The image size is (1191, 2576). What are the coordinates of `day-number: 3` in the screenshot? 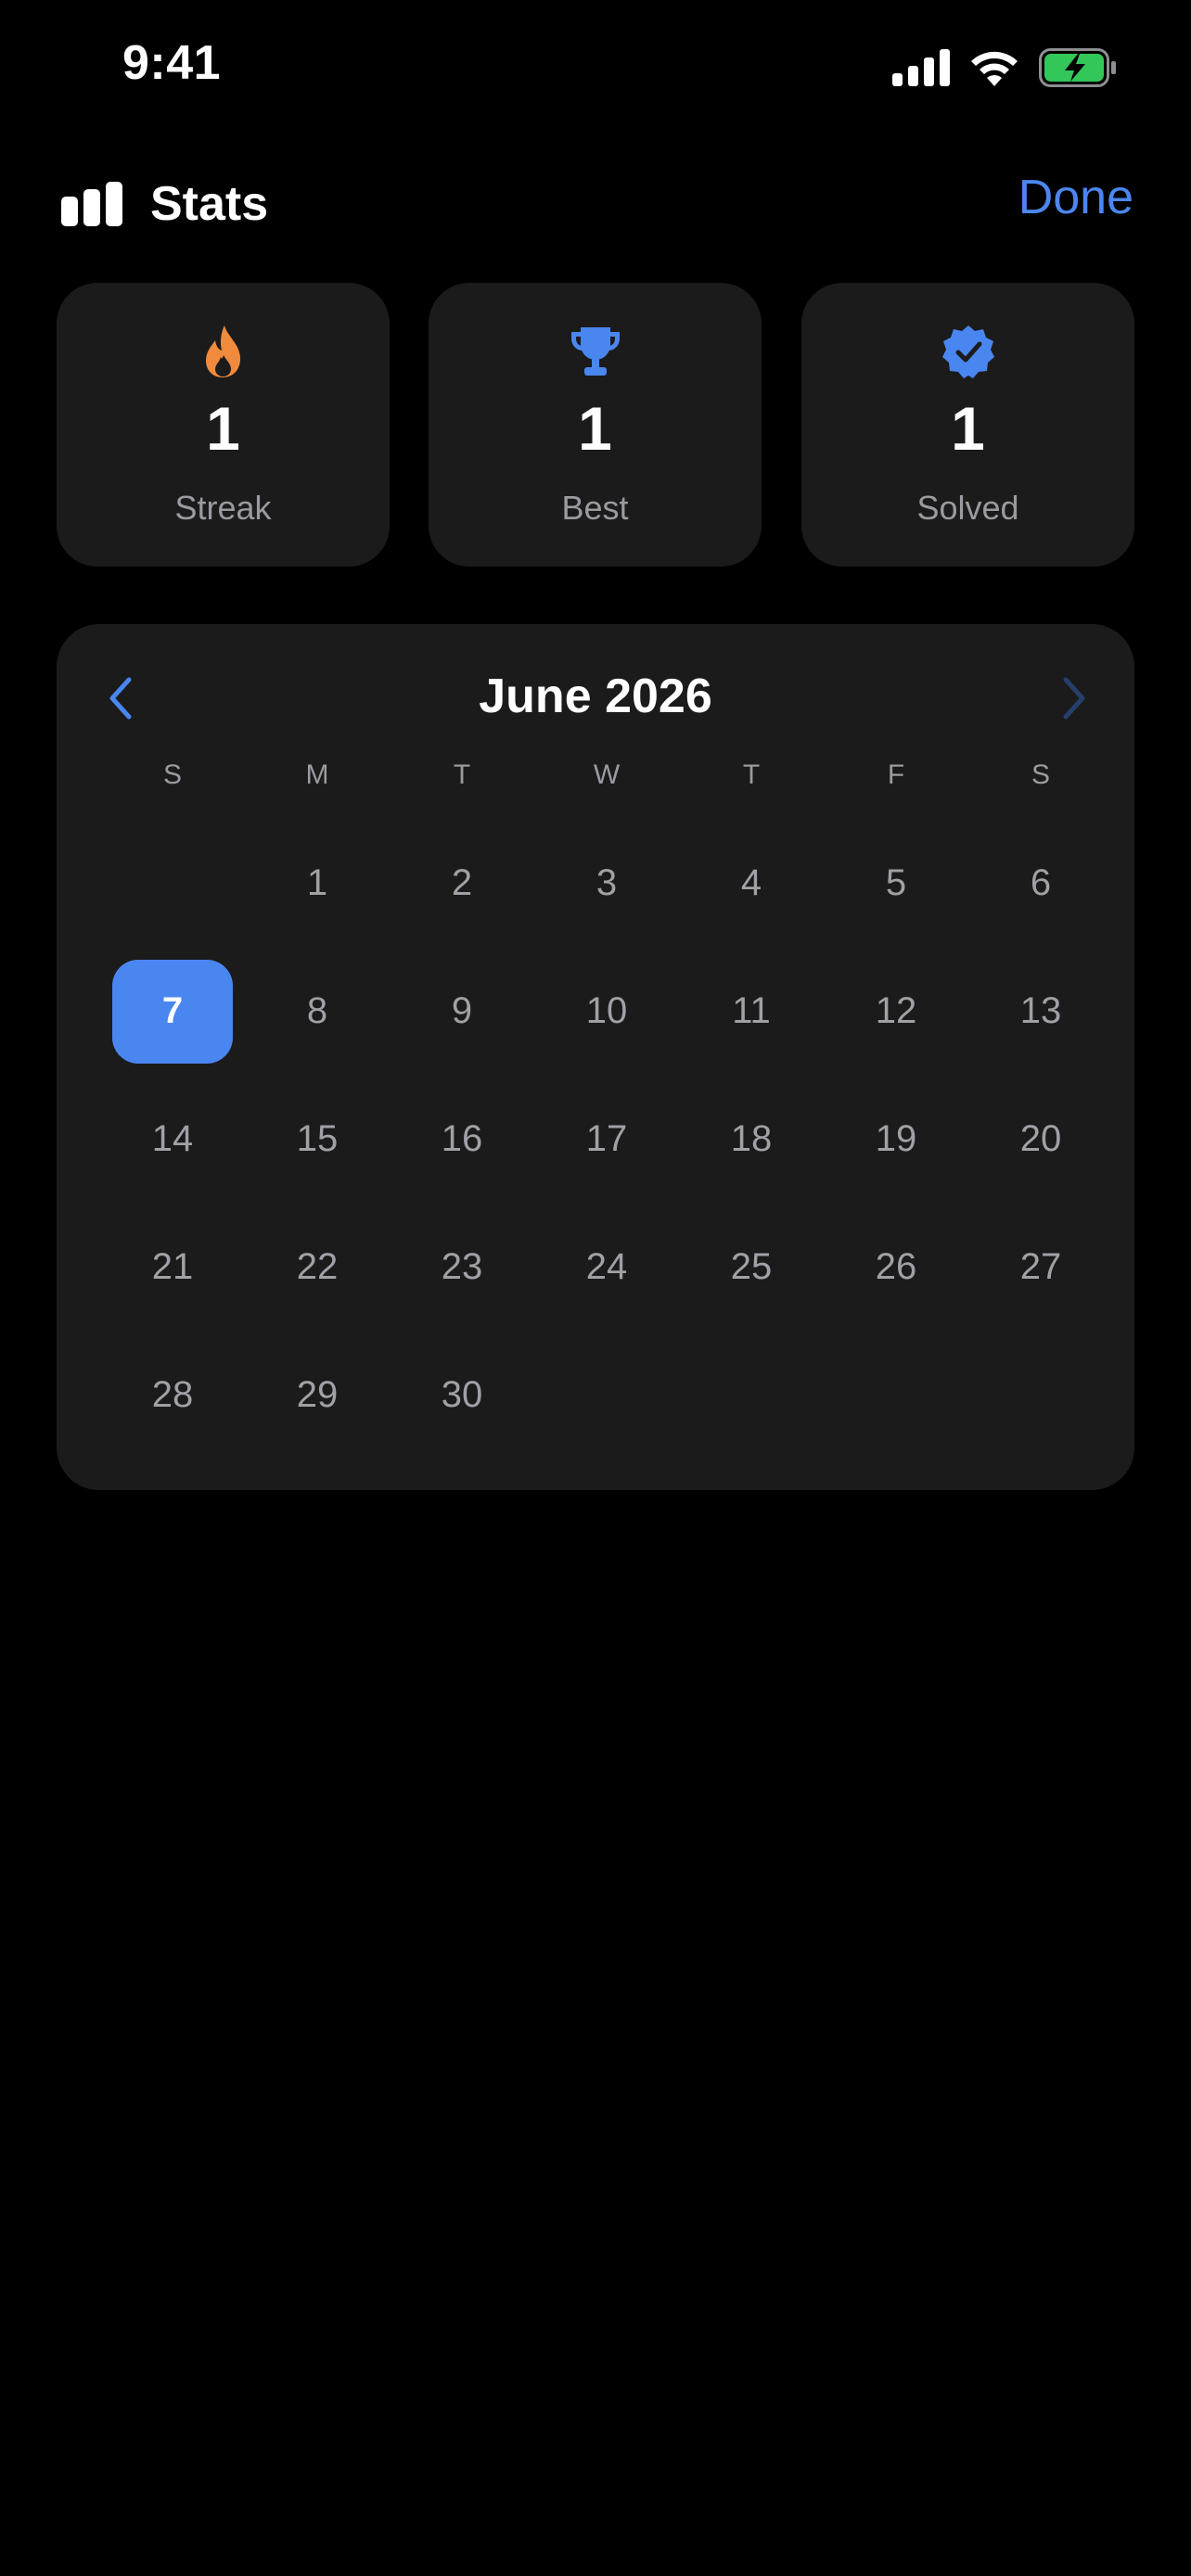 It's located at (607, 882).